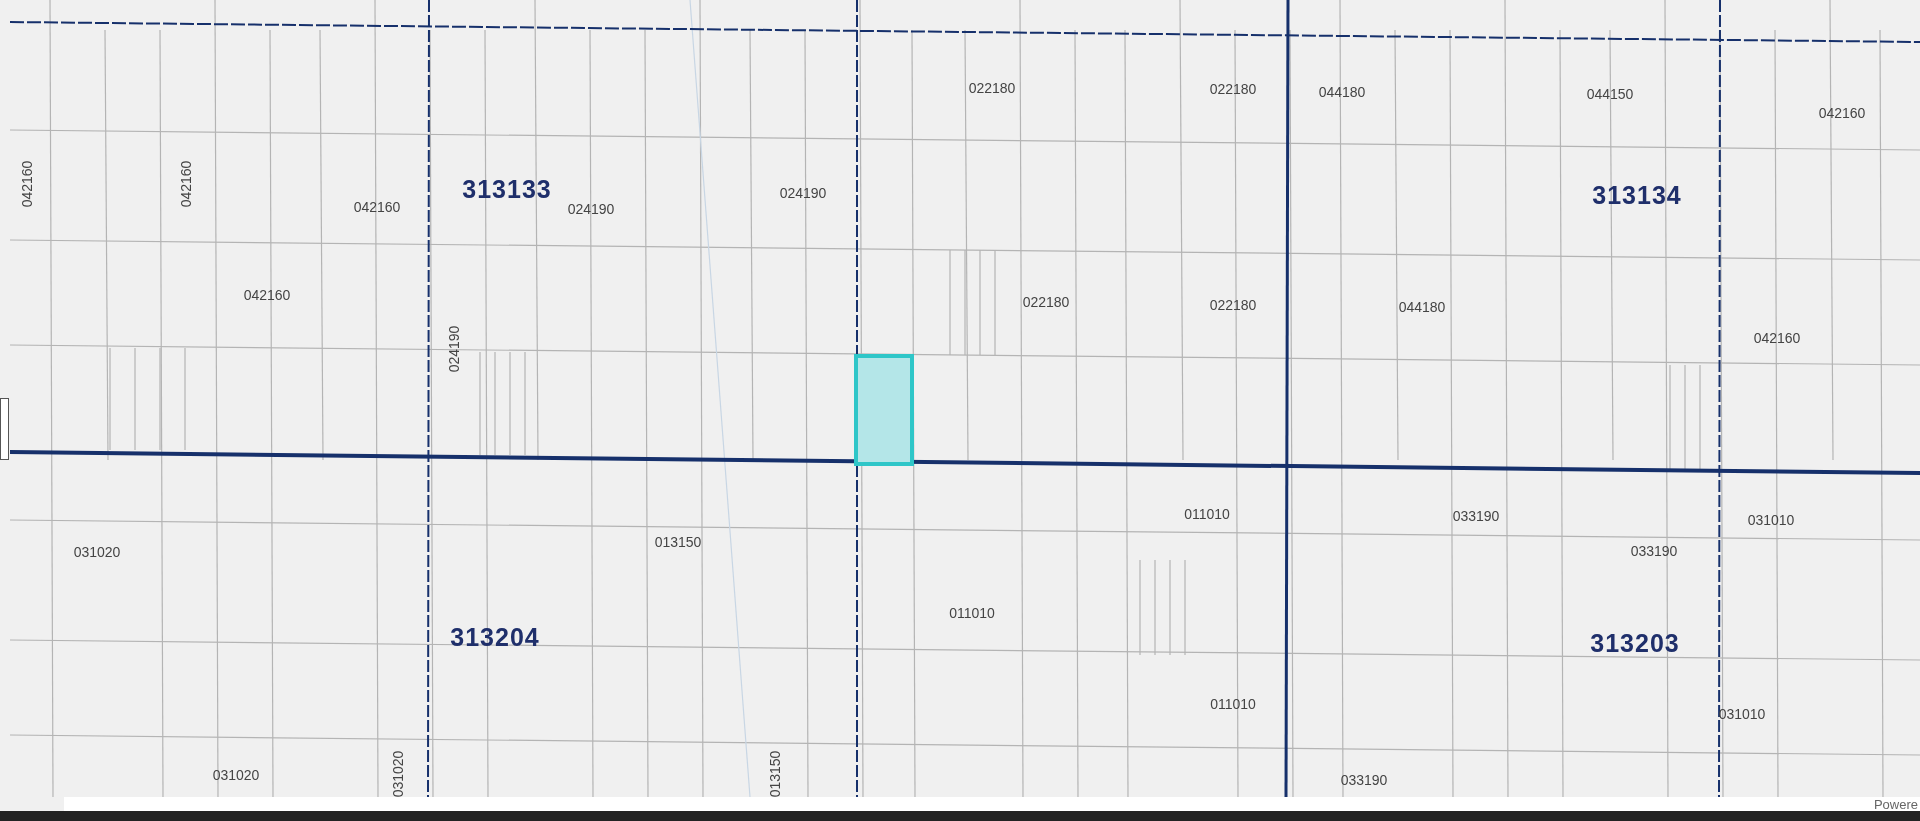 This screenshot has width=1920, height=821. Describe the element at coordinates (1610, 94) in the screenshot. I see `parcel-code-label: 044150` at that location.